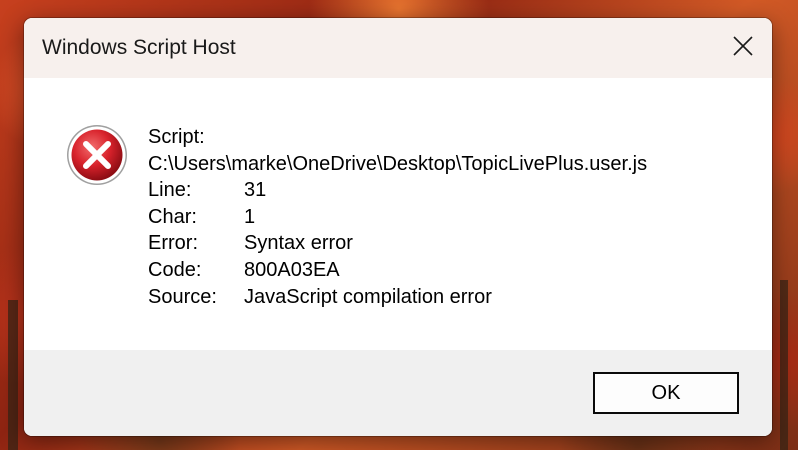 This screenshot has width=798, height=450. Describe the element at coordinates (173, 243) in the screenshot. I see `error-label: Error:` at that location.